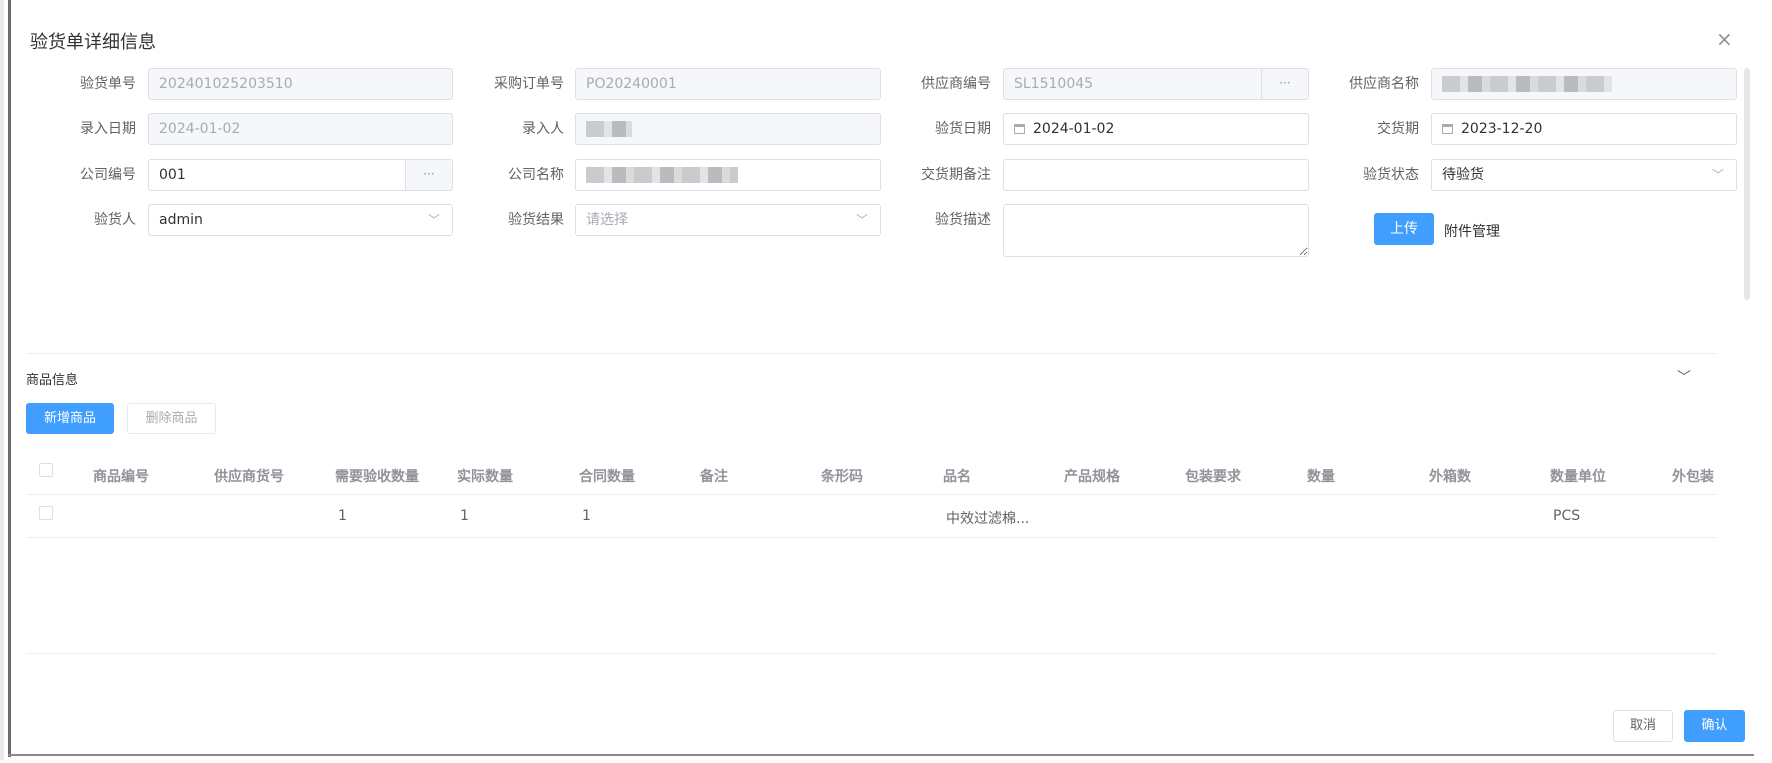 Image resolution: width=1772 pixels, height=763 pixels. Describe the element at coordinates (46, 513) in the screenshot. I see `row-checkbox` at that location.